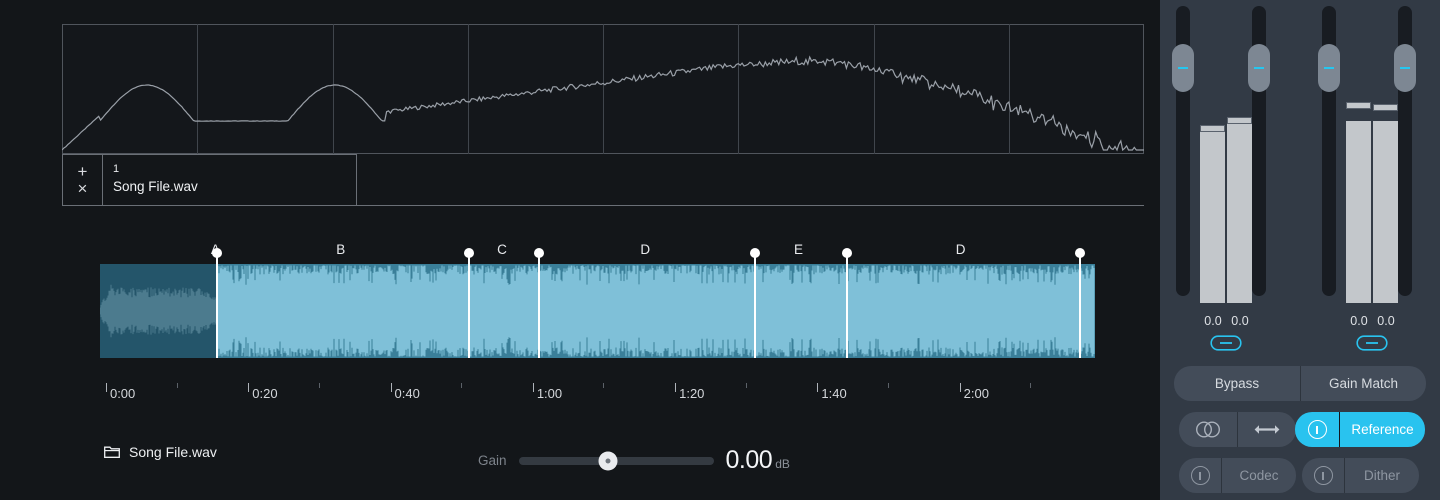  I want to click on stereo-width-row, so click(1237, 429).